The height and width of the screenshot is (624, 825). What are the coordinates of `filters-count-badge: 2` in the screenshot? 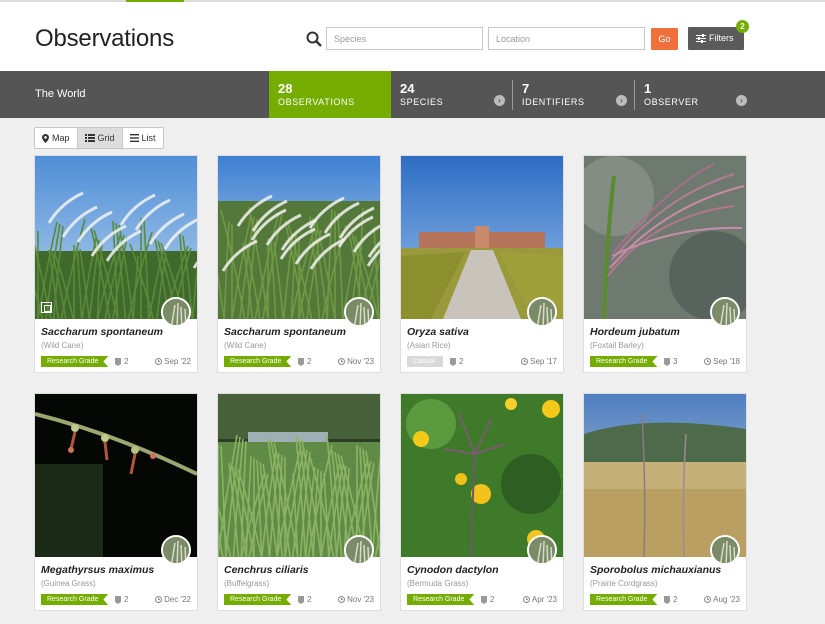 It's located at (742, 26).